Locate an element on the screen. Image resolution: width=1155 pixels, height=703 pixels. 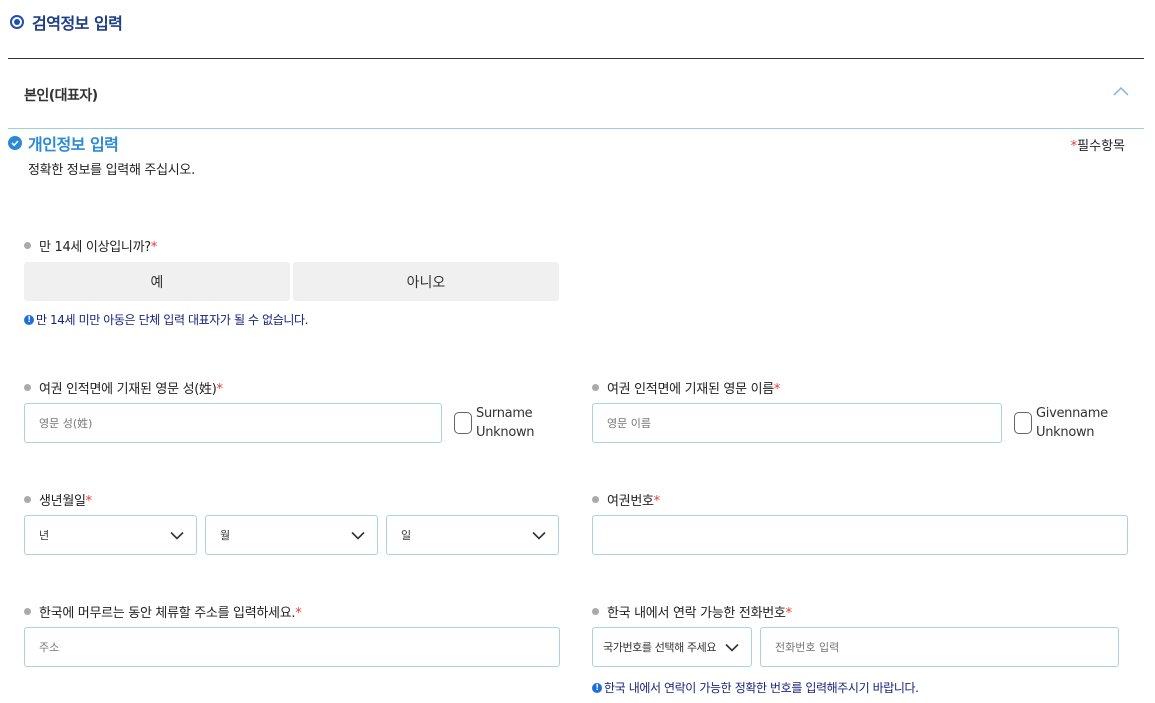
givenname-input is located at coordinates (797, 423).